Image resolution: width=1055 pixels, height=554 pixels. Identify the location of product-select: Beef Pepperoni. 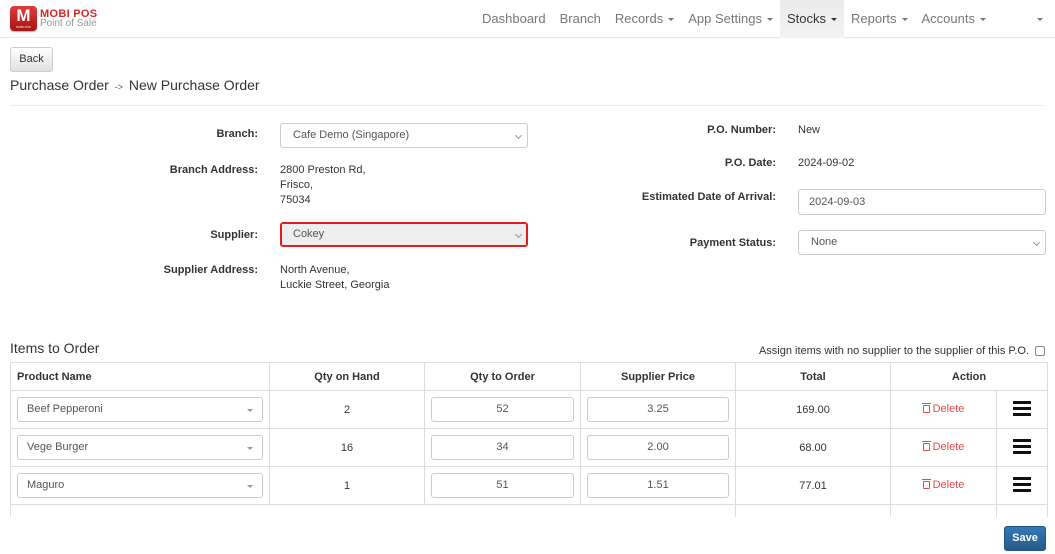
(140, 409).